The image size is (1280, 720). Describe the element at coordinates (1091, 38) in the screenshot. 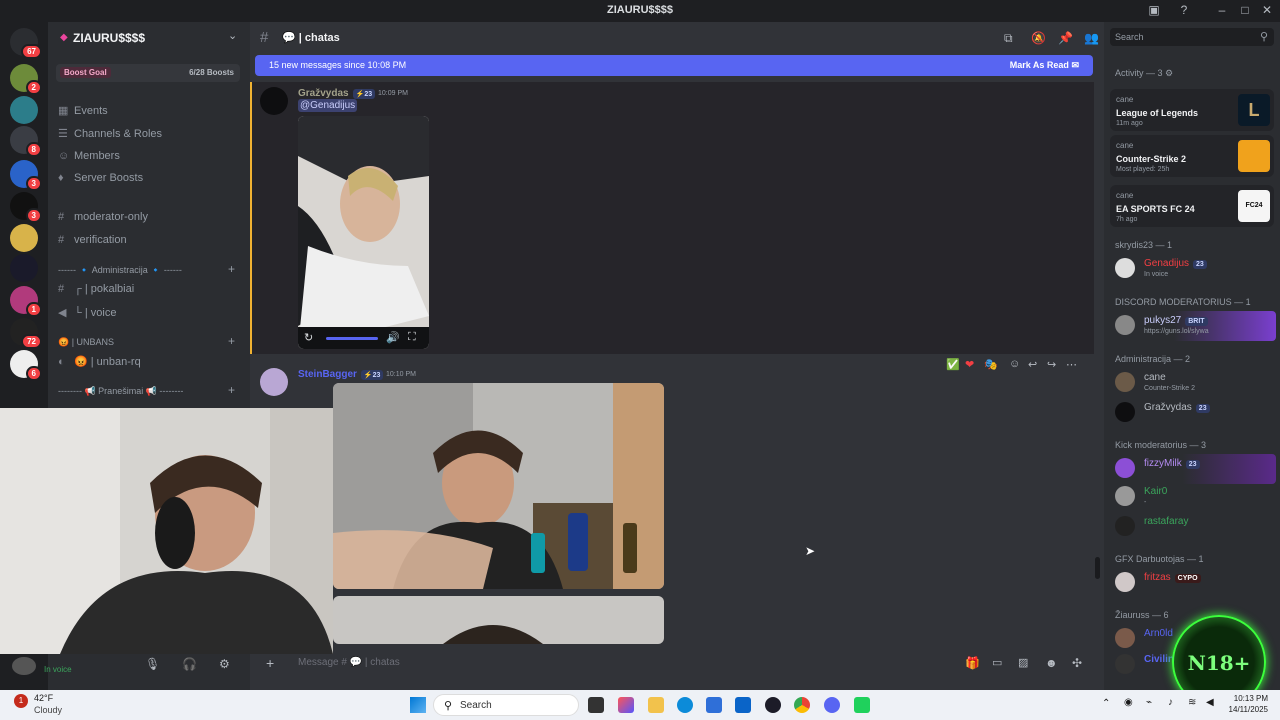

I see `member-list-icon: 👥` at that location.